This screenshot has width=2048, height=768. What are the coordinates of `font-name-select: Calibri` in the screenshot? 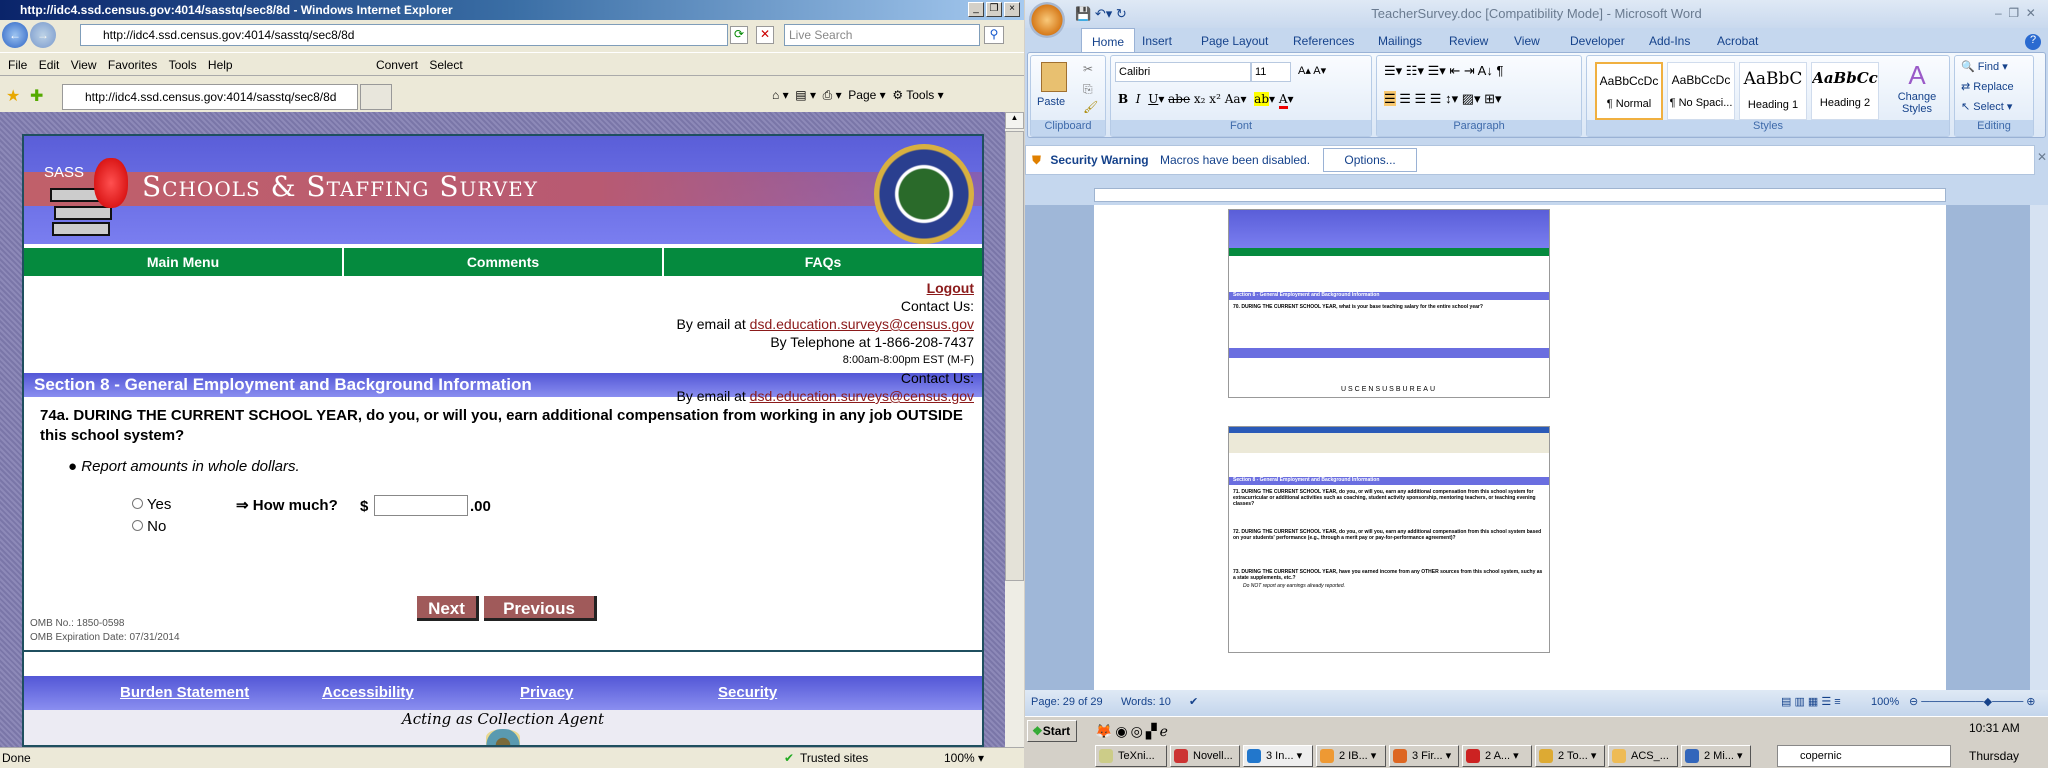 It's located at (1183, 72).